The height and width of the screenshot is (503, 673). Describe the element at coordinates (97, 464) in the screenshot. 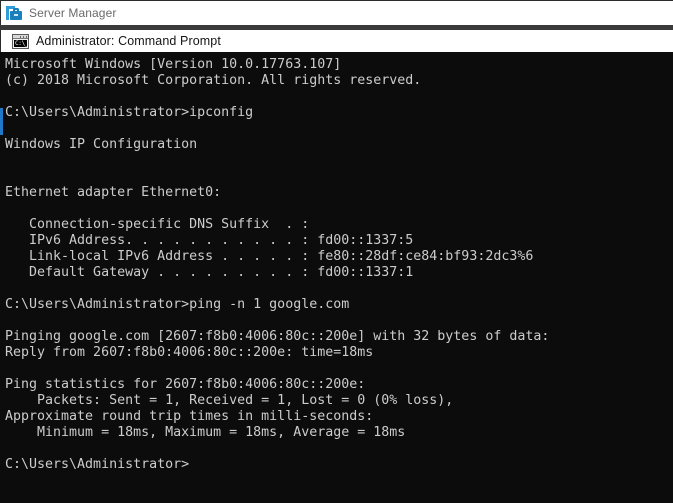

I see `console-line: C:\Users\Administrator>` at that location.